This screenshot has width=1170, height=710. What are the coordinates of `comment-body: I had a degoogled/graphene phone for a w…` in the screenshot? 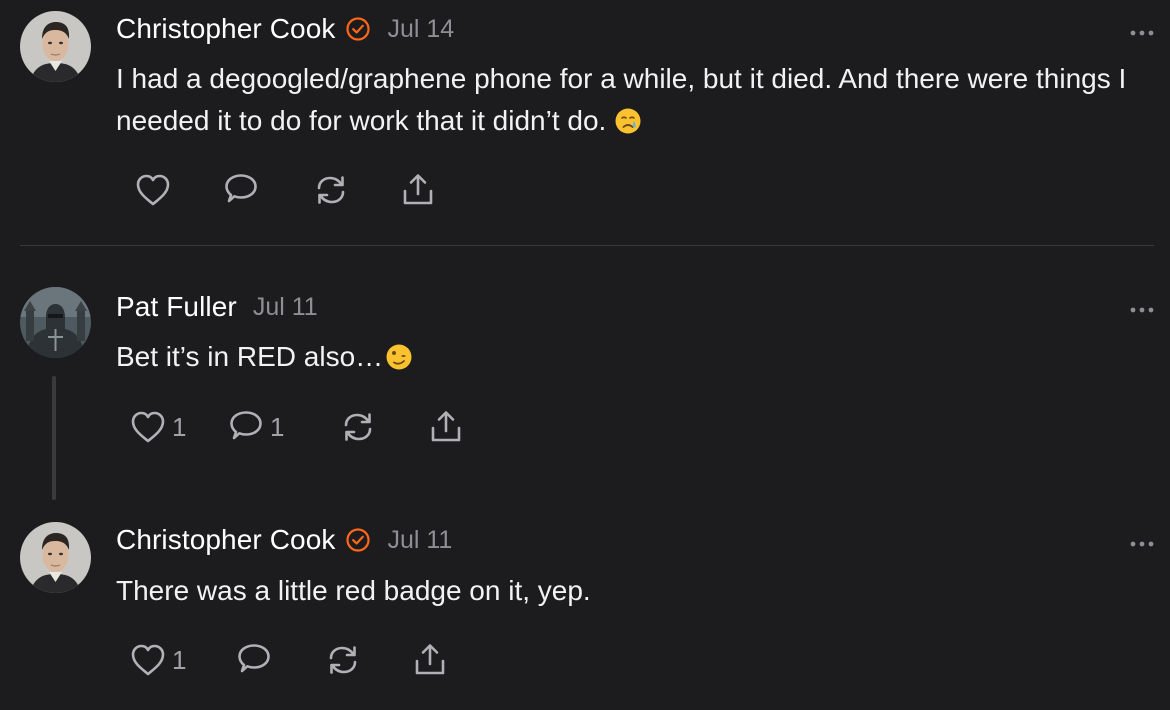 It's located at (631, 100).